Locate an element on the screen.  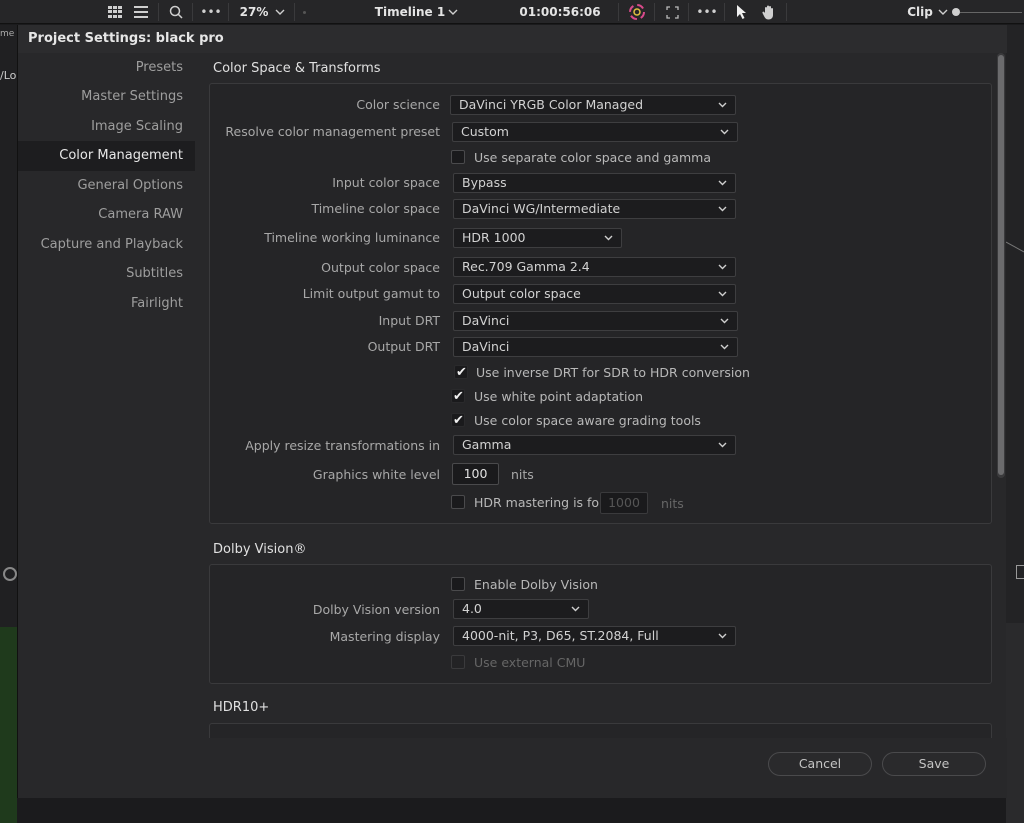
enable-dolby-label: Enable Dolby Vision is located at coordinates (536, 584).